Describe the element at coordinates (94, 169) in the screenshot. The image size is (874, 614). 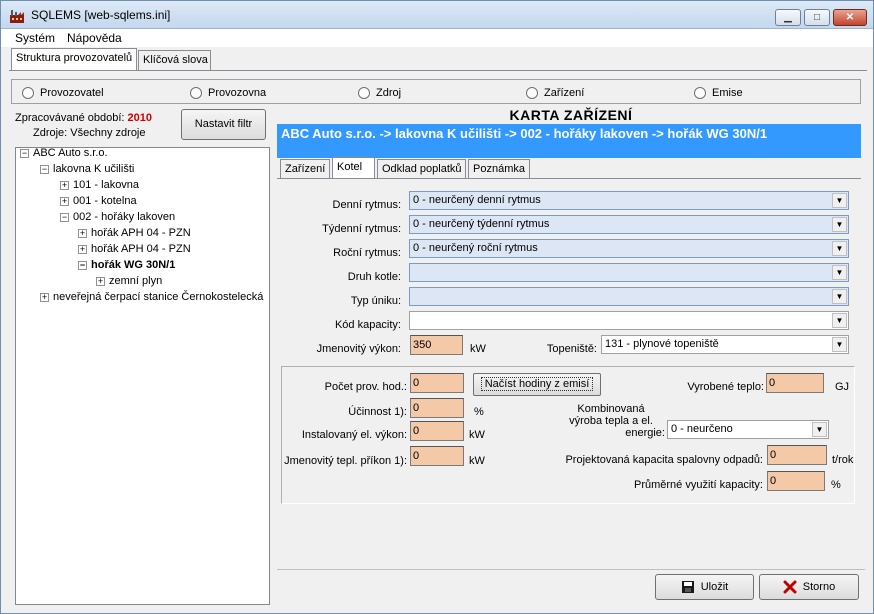
I see `tree-node-label: lakovna K učilišti` at that location.